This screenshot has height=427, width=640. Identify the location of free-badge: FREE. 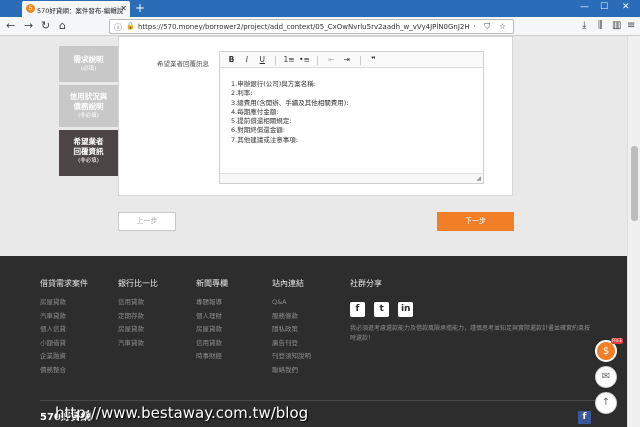
(617, 341).